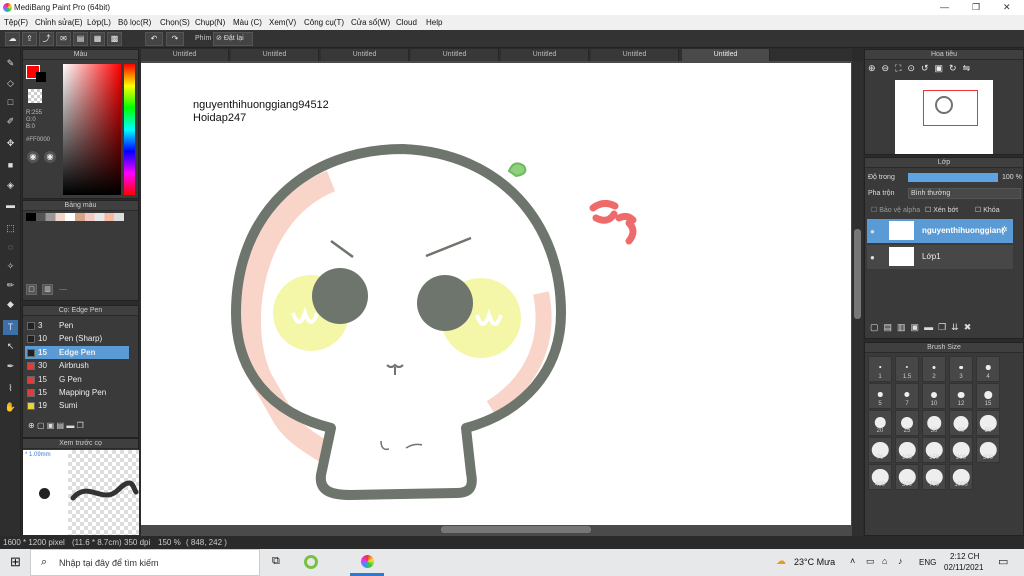  I want to click on brush-size-option: 150, so click(934, 450).